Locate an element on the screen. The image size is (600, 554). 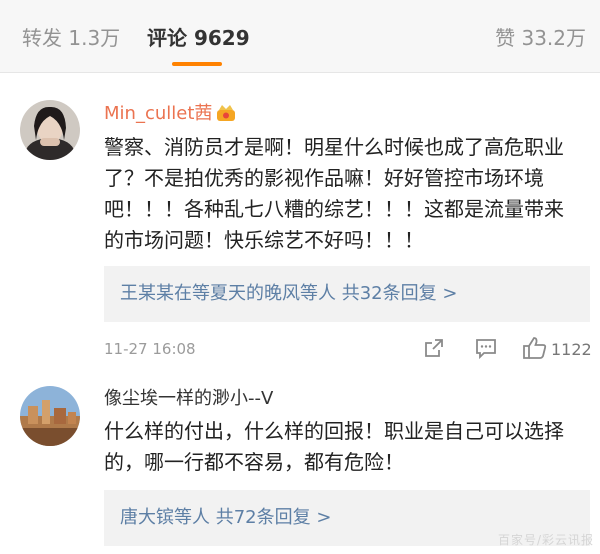
reply-summary-link: 唐大镔等人 共72条回复 > is located at coordinates (225, 518).